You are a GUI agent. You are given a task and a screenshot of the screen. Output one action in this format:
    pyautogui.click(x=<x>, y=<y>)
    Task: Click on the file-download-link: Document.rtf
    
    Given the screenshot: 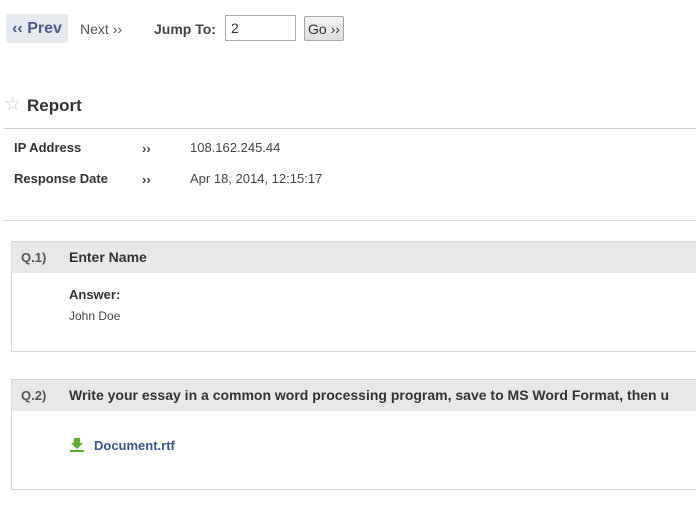 What is the action you would take?
    pyautogui.click(x=134, y=445)
    